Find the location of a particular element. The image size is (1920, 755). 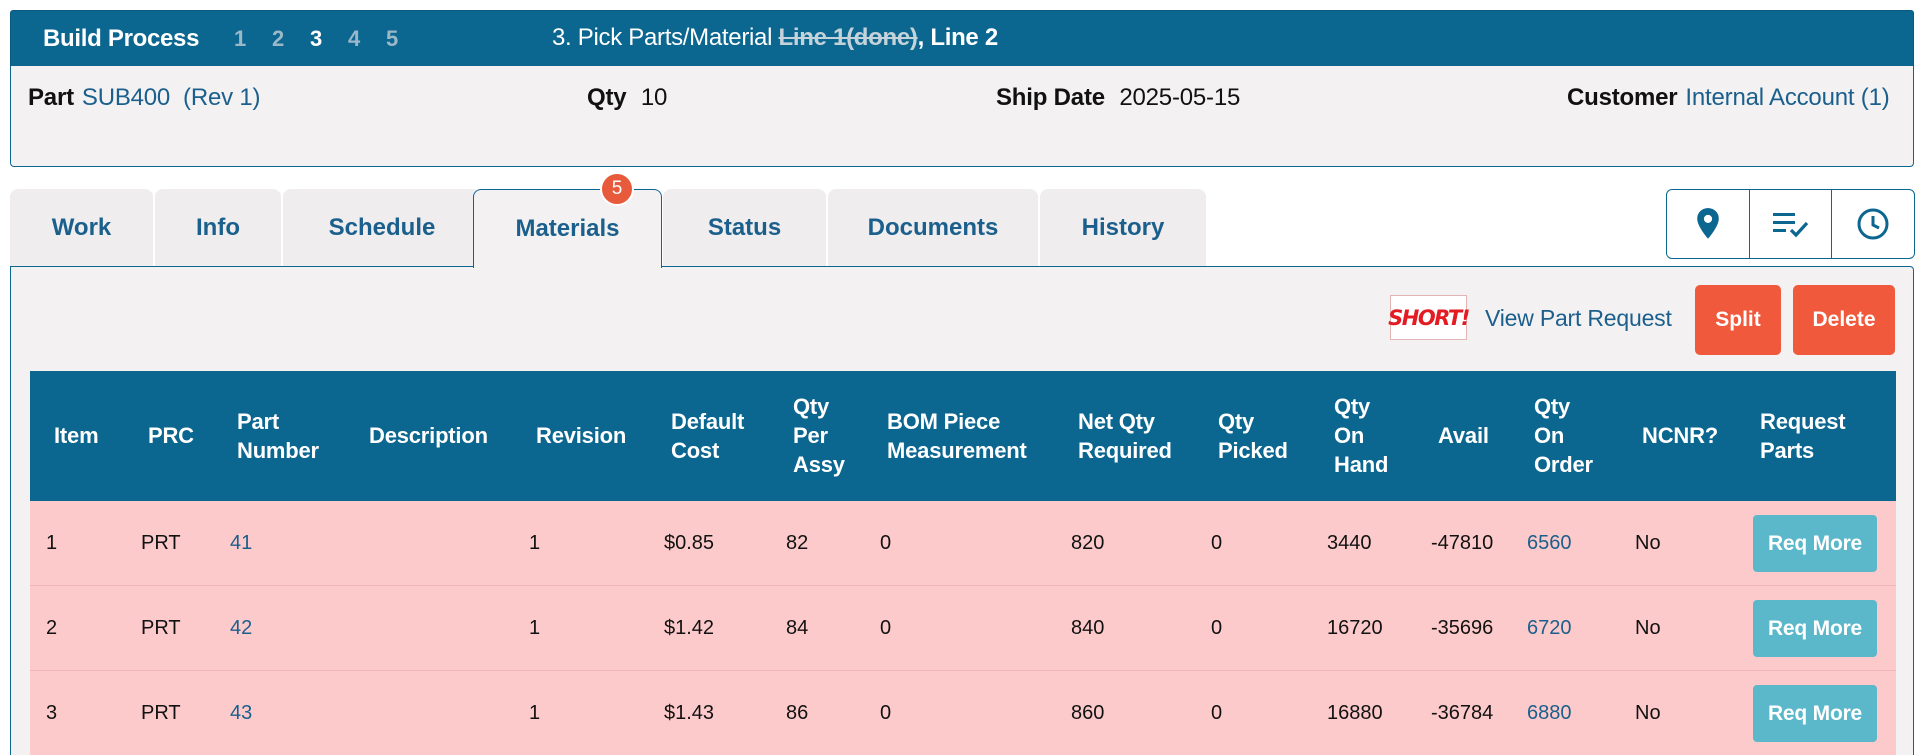

location-icon is located at coordinates (1708, 223).